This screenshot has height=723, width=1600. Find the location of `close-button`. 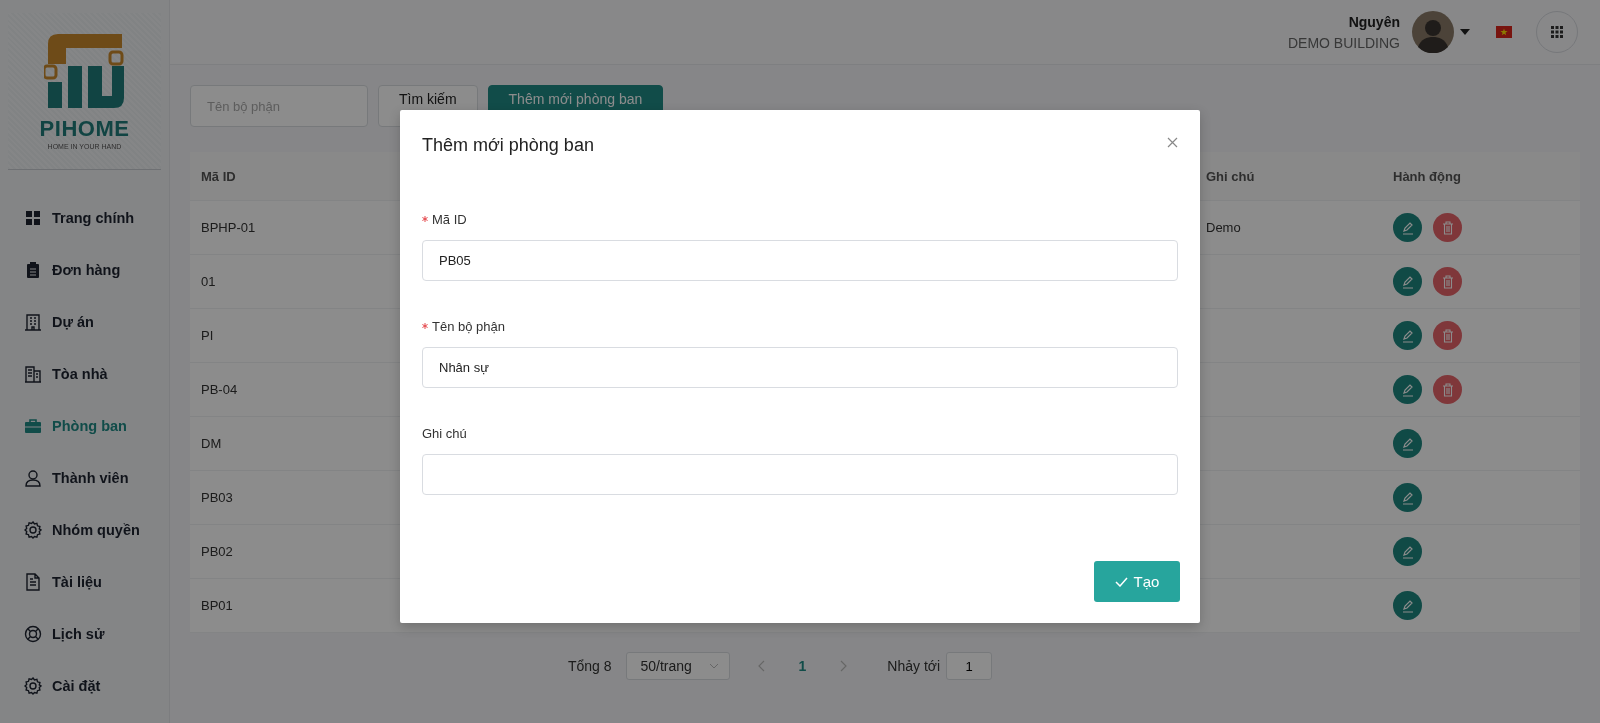

close-button is located at coordinates (1172, 142).